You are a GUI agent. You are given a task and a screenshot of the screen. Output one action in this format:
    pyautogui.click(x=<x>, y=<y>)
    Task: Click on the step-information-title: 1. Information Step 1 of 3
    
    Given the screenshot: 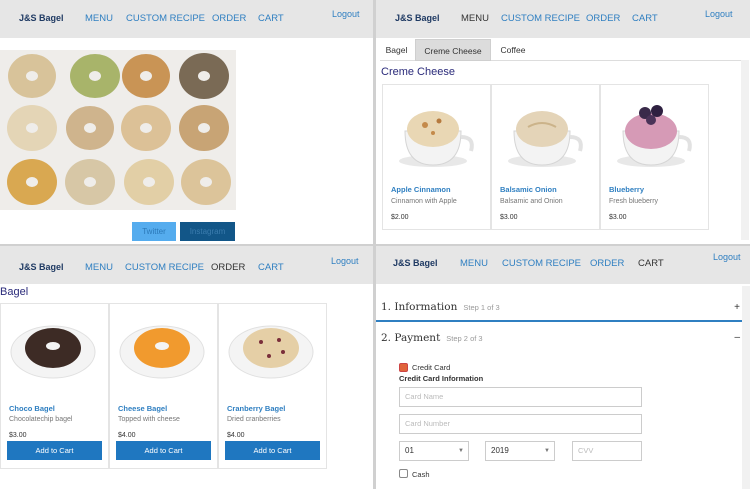 What is the action you would take?
    pyautogui.click(x=440, y=307)
    